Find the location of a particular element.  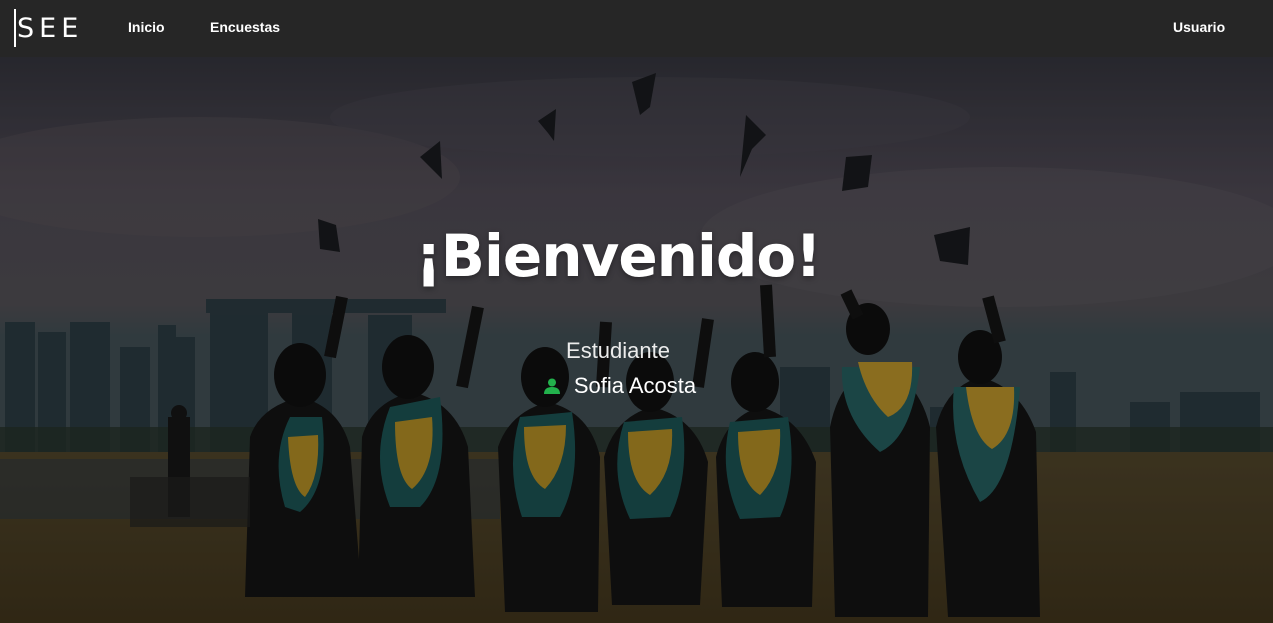

user-info: Sofia Acosta is located at coordinates (620, 386).